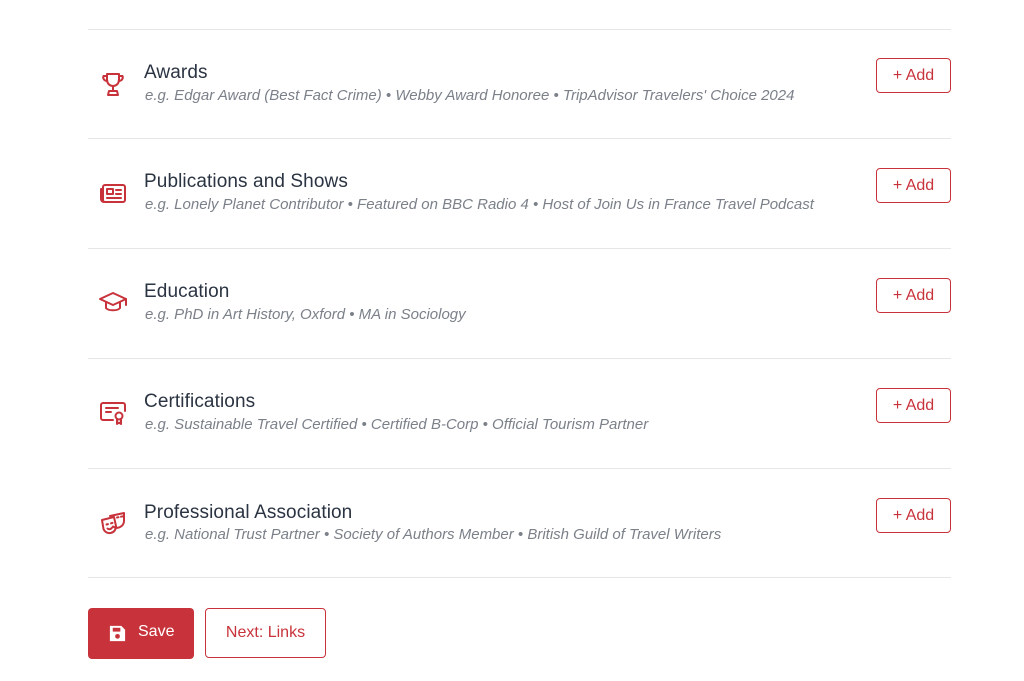 The image size is (1024, 681). What do you see at coordinates (246, 181) in the screenshot?
I see `section-title: Publications and Shows` at bounding box center [246, 181].